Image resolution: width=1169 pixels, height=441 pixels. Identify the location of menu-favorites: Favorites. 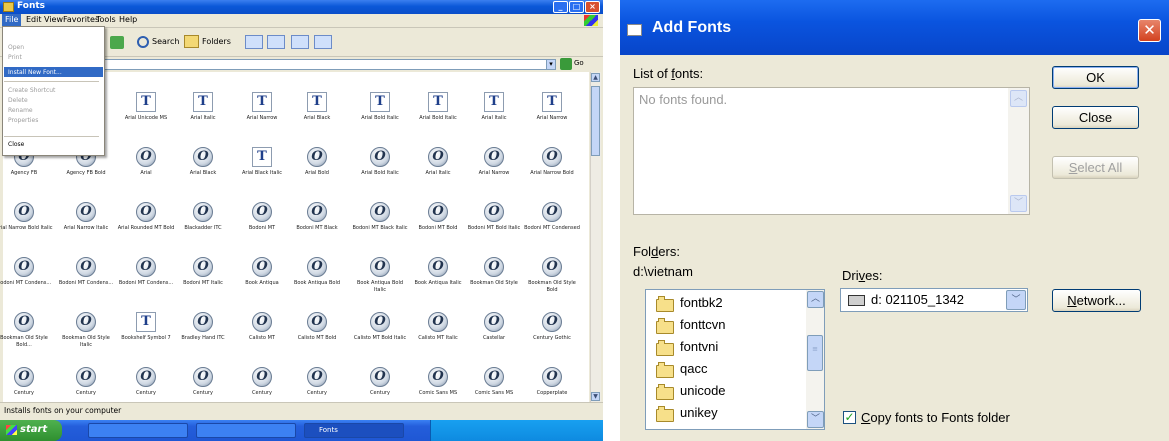
(81, 19).